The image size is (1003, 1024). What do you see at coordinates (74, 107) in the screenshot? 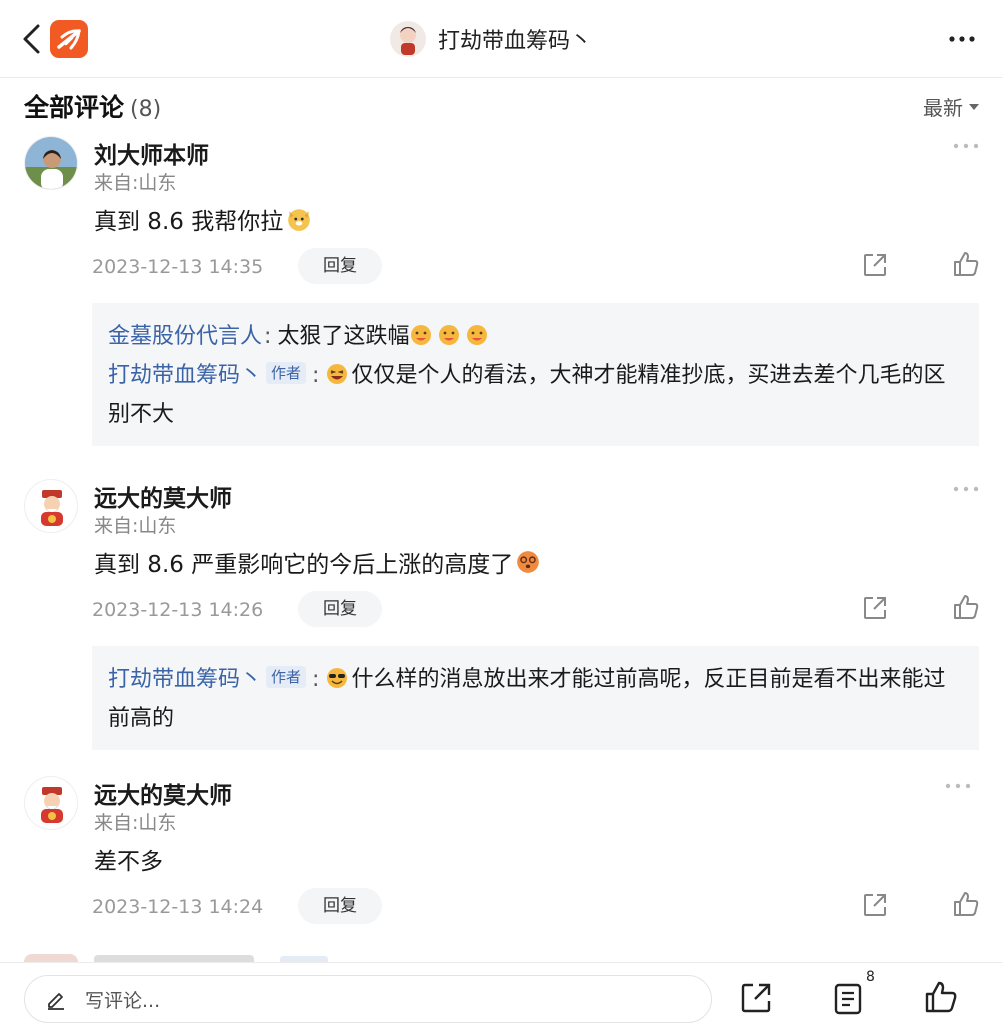
I see `section-title: 全部评论` at bounding box center [74, 107].